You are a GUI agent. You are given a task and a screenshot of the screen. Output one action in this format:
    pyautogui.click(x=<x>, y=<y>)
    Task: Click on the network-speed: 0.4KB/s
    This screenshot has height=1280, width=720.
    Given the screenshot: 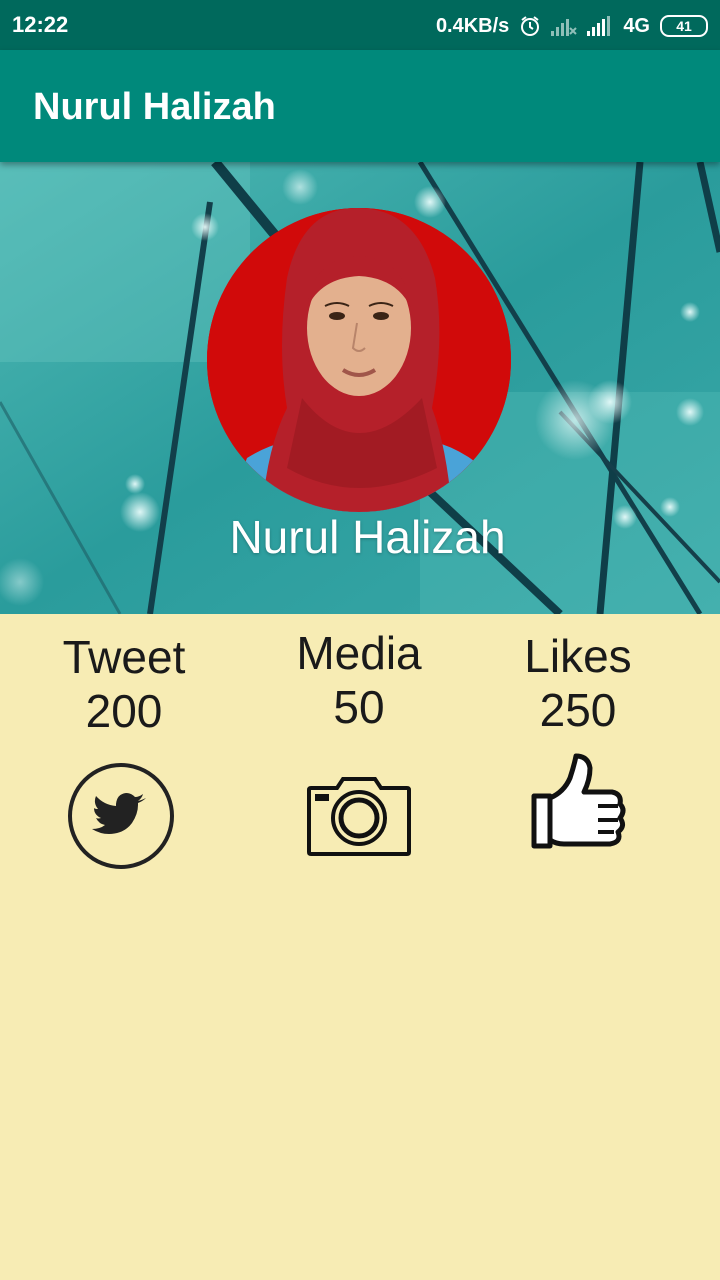 What is the action you would take?
    pyautogui.click(x=472, y=25)
    